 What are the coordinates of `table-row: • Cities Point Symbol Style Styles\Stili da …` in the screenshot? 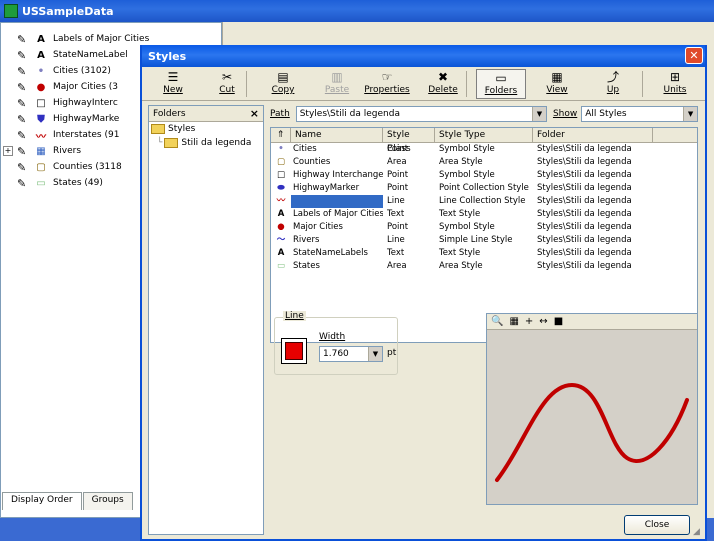 It's located at (484, 149).